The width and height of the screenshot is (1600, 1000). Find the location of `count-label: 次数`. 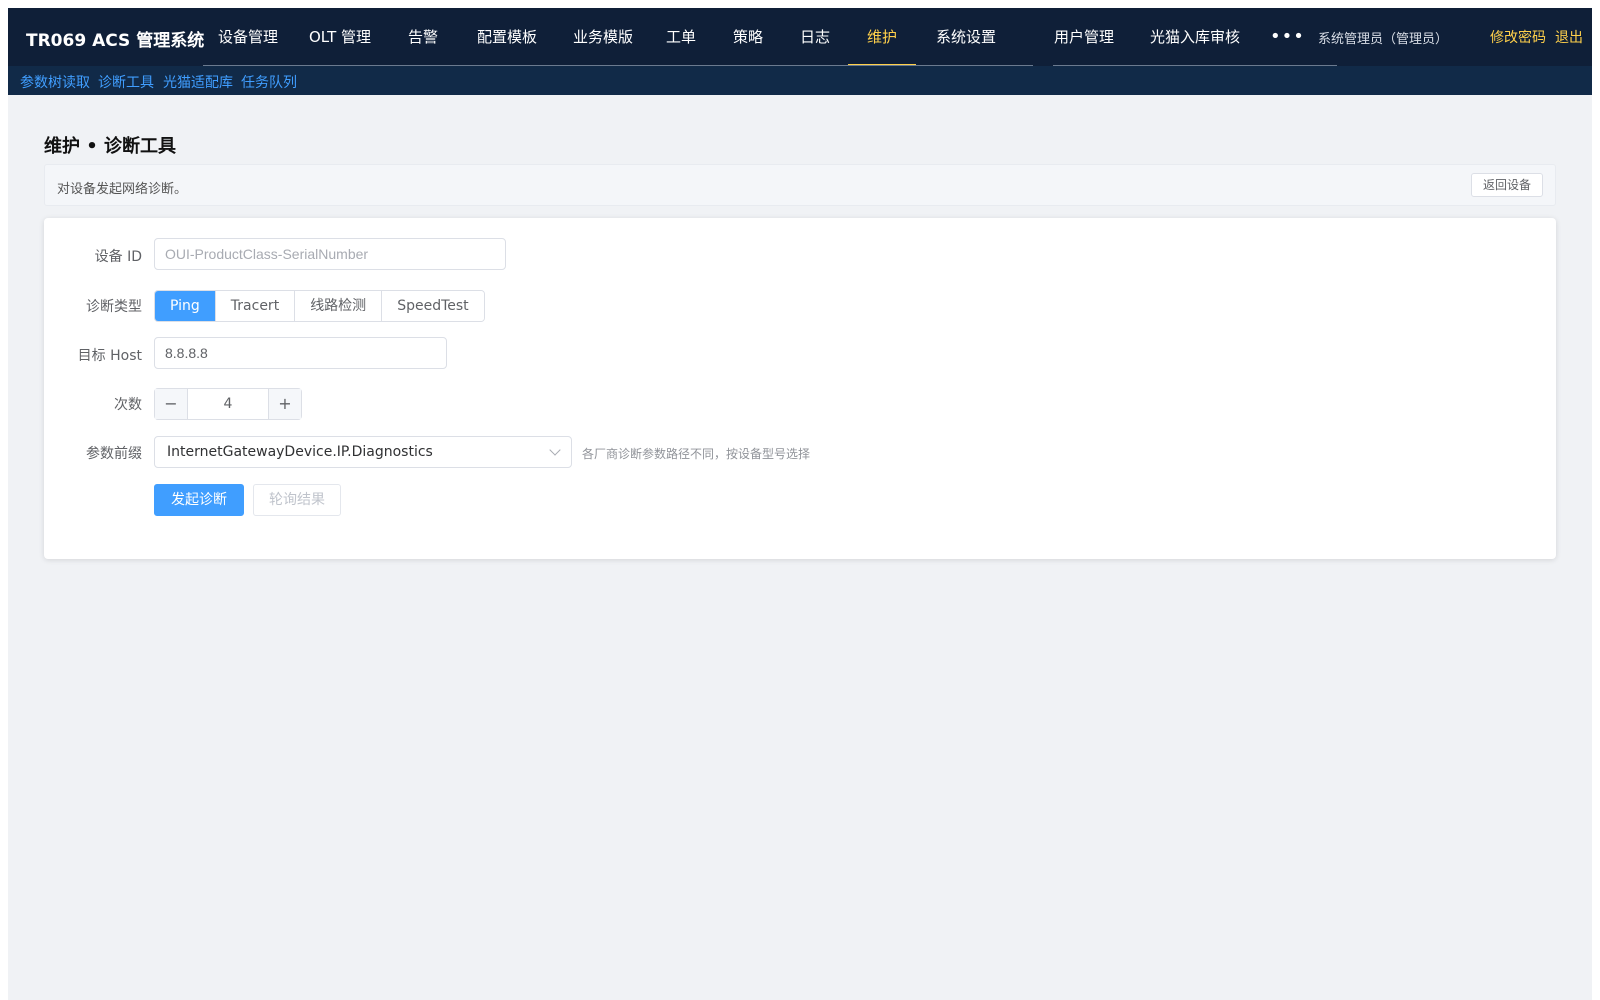

count-label: 次数 is located at coordinates (128, 405).